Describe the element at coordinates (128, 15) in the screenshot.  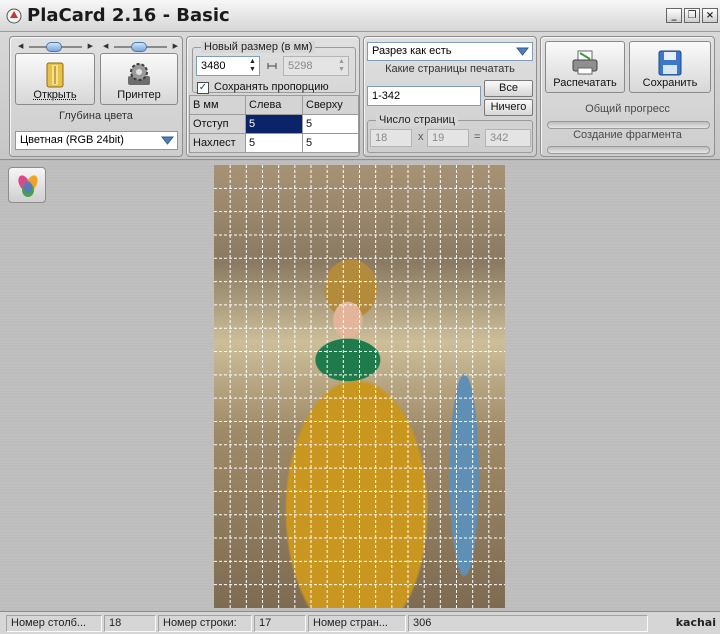
I see `window-title: PlaCard 2.16 - Basic` at that location.